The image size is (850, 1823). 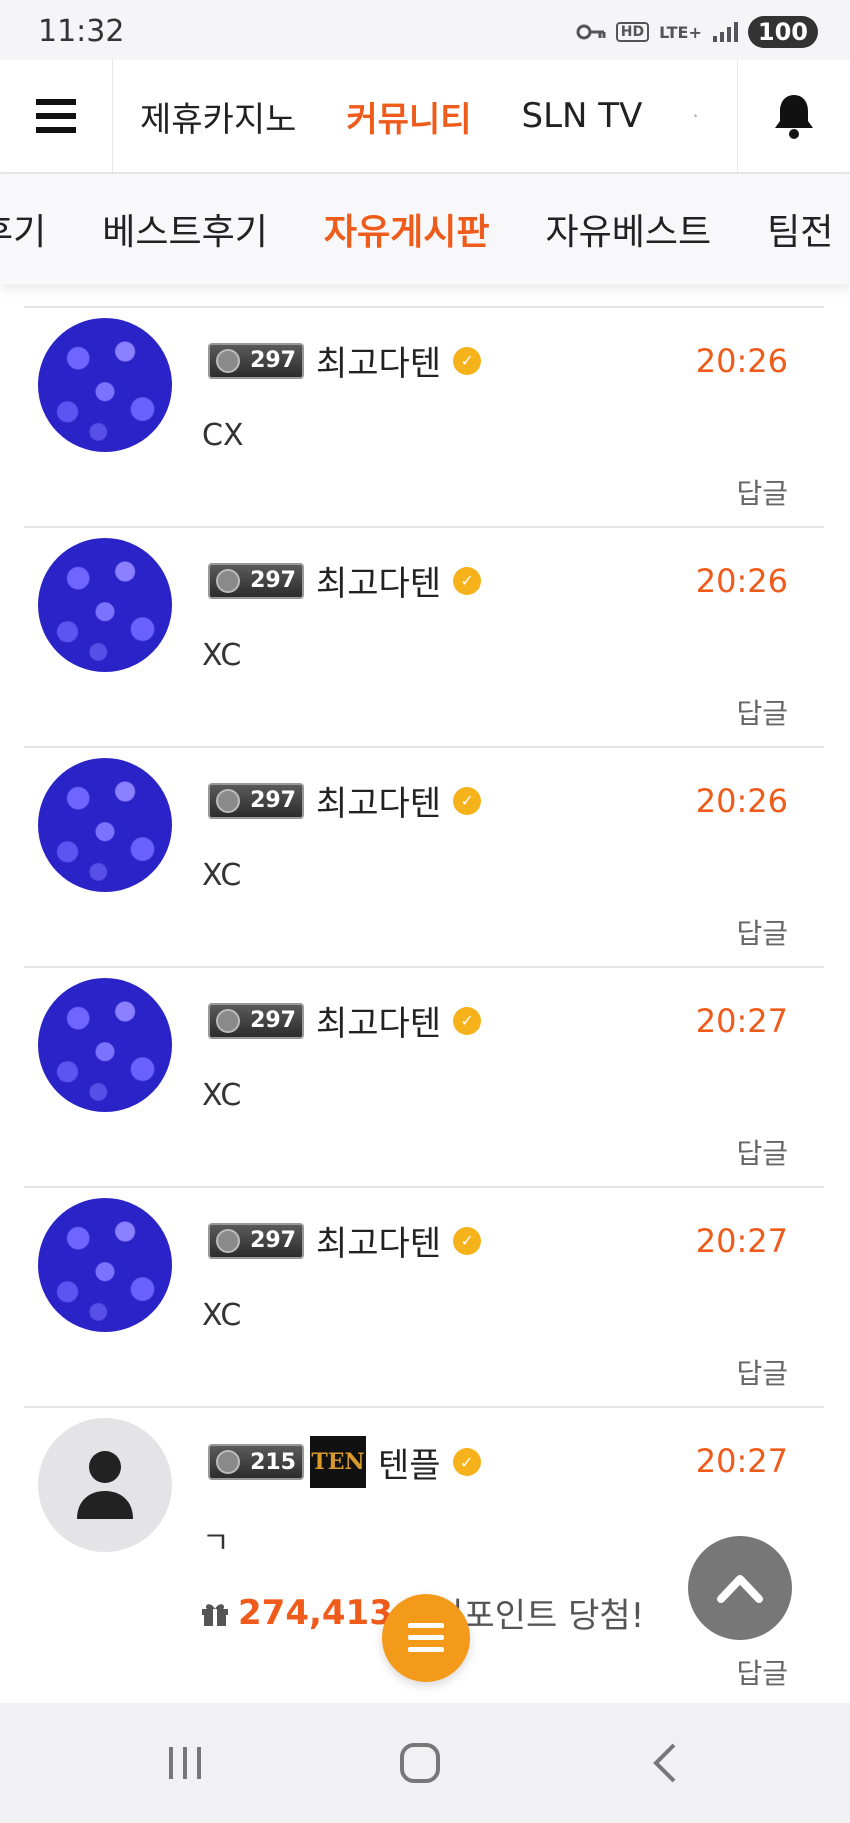 What do you see at coordinates (185, 229) in the screenshot?
I see `subnav-best-reviews: 베스트후기` at bounding box center [185, 229].